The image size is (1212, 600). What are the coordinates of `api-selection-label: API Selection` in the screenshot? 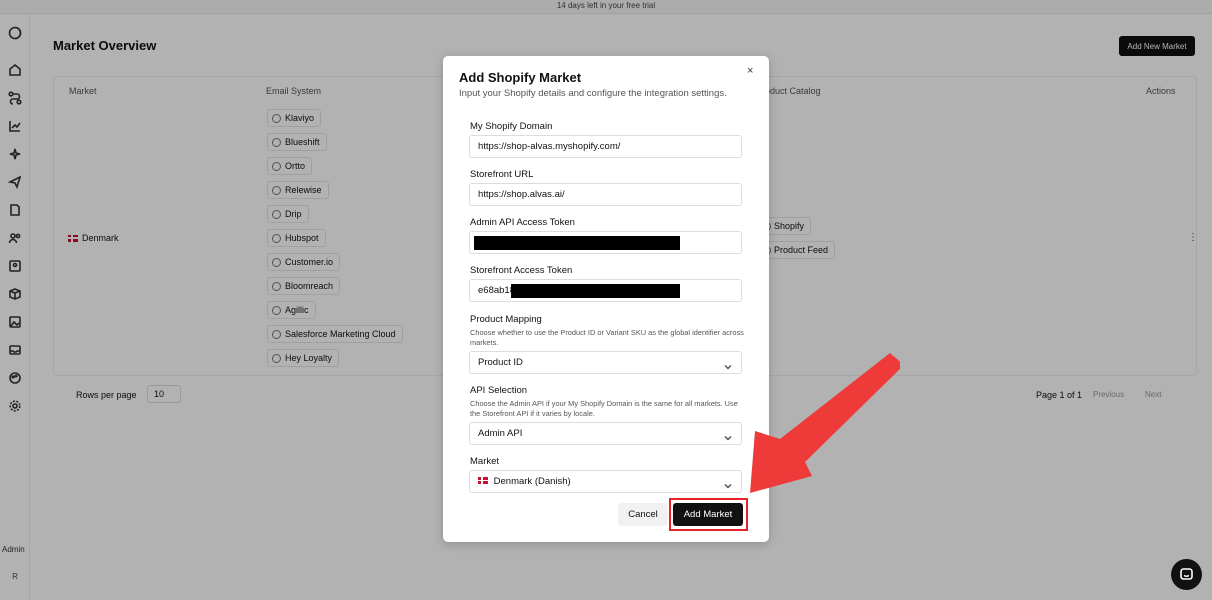 It's located at (499, 390).